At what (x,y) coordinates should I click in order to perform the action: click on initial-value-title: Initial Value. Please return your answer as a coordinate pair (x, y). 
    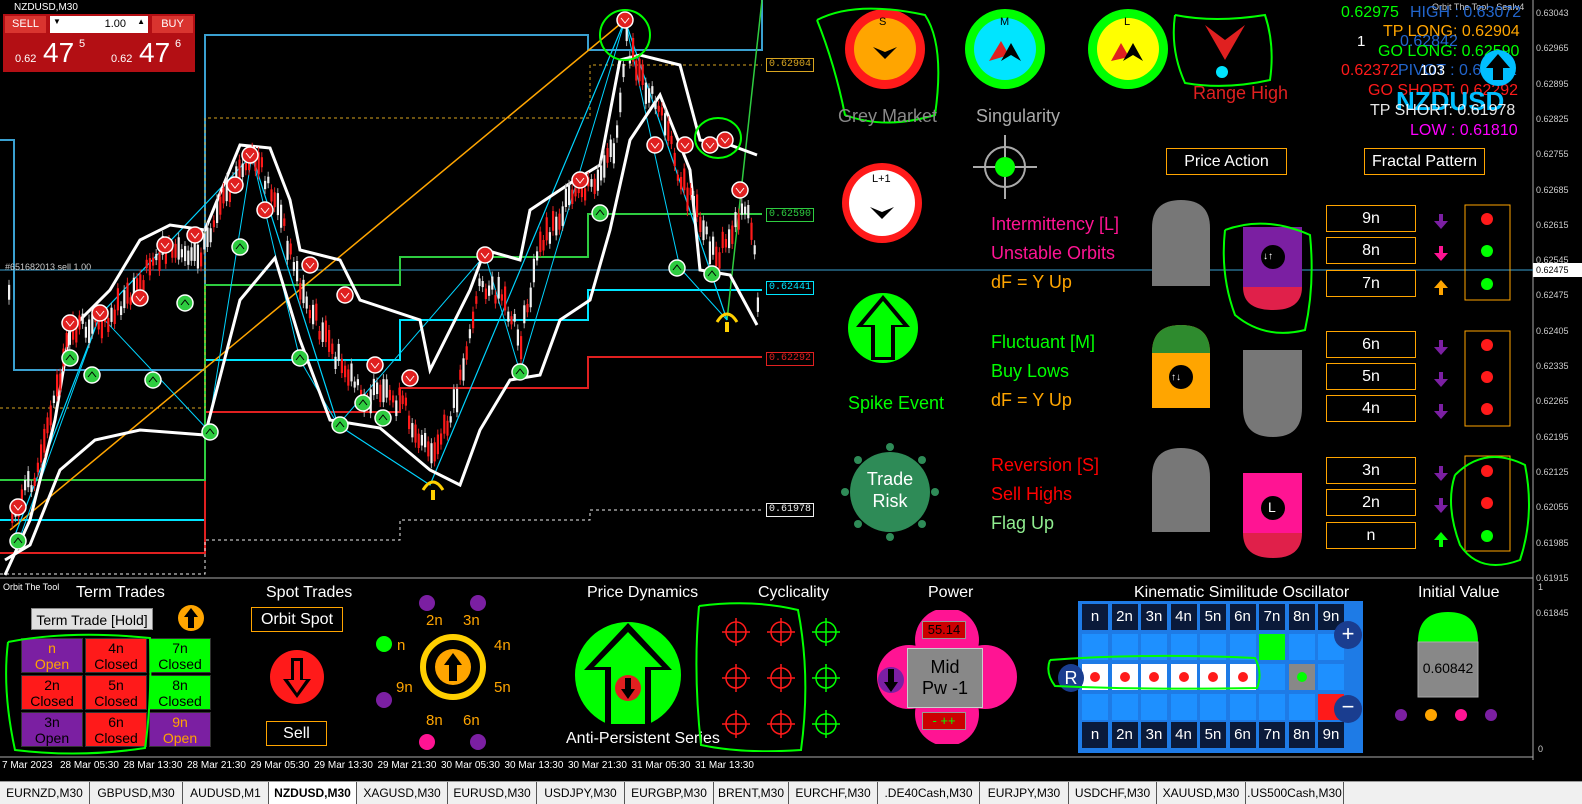
    Looking at the image, I should click on (1459, 592).